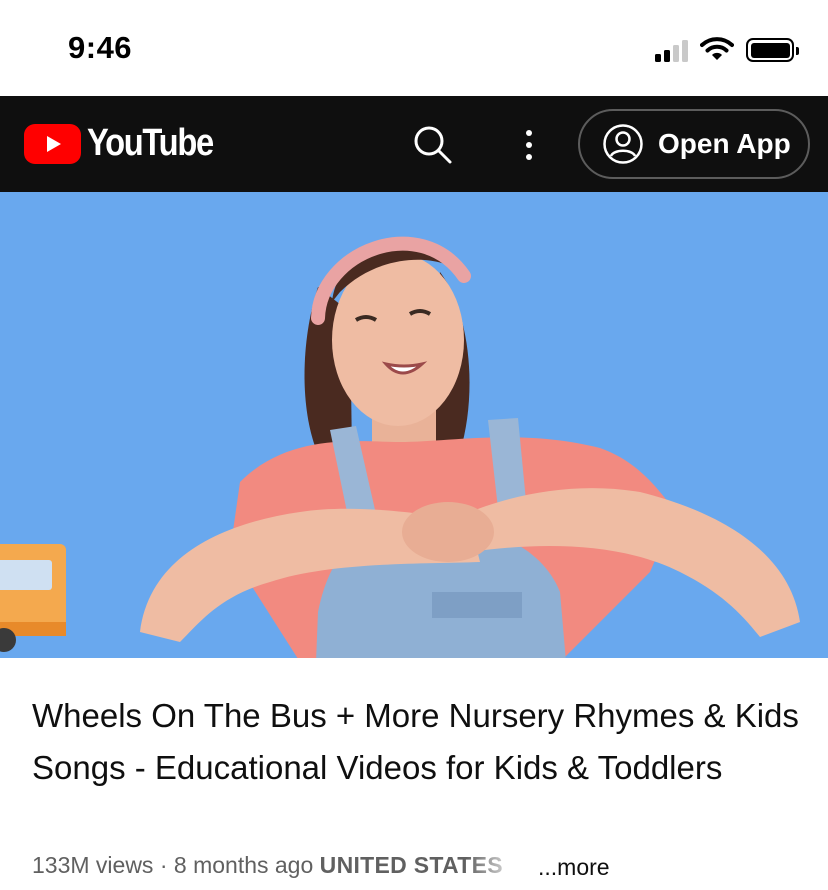 Image resolution: width=828 pixels, height=890 pixels. I want to click on country-label: UNITED STATES, so click(411, 865).